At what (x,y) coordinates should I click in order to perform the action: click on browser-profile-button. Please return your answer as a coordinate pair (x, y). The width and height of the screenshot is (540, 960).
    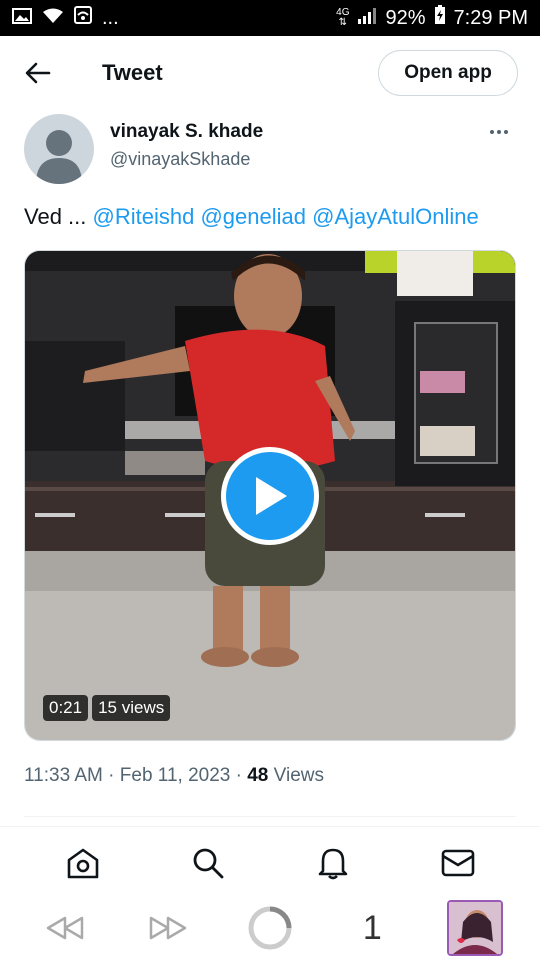
    Looking at the image, I should click on (474, 928).